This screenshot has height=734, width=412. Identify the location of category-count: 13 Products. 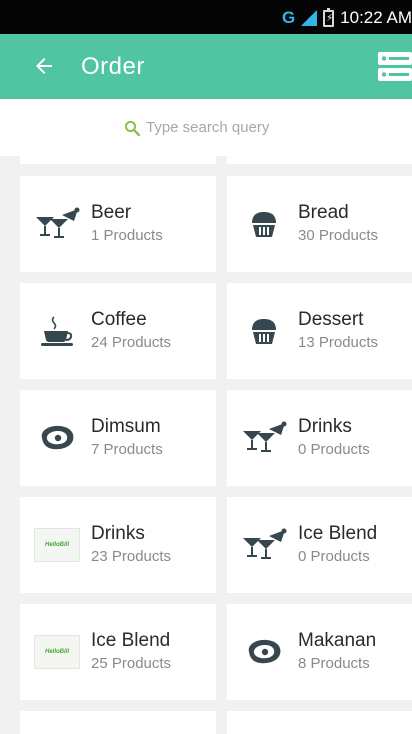
(338, 342).